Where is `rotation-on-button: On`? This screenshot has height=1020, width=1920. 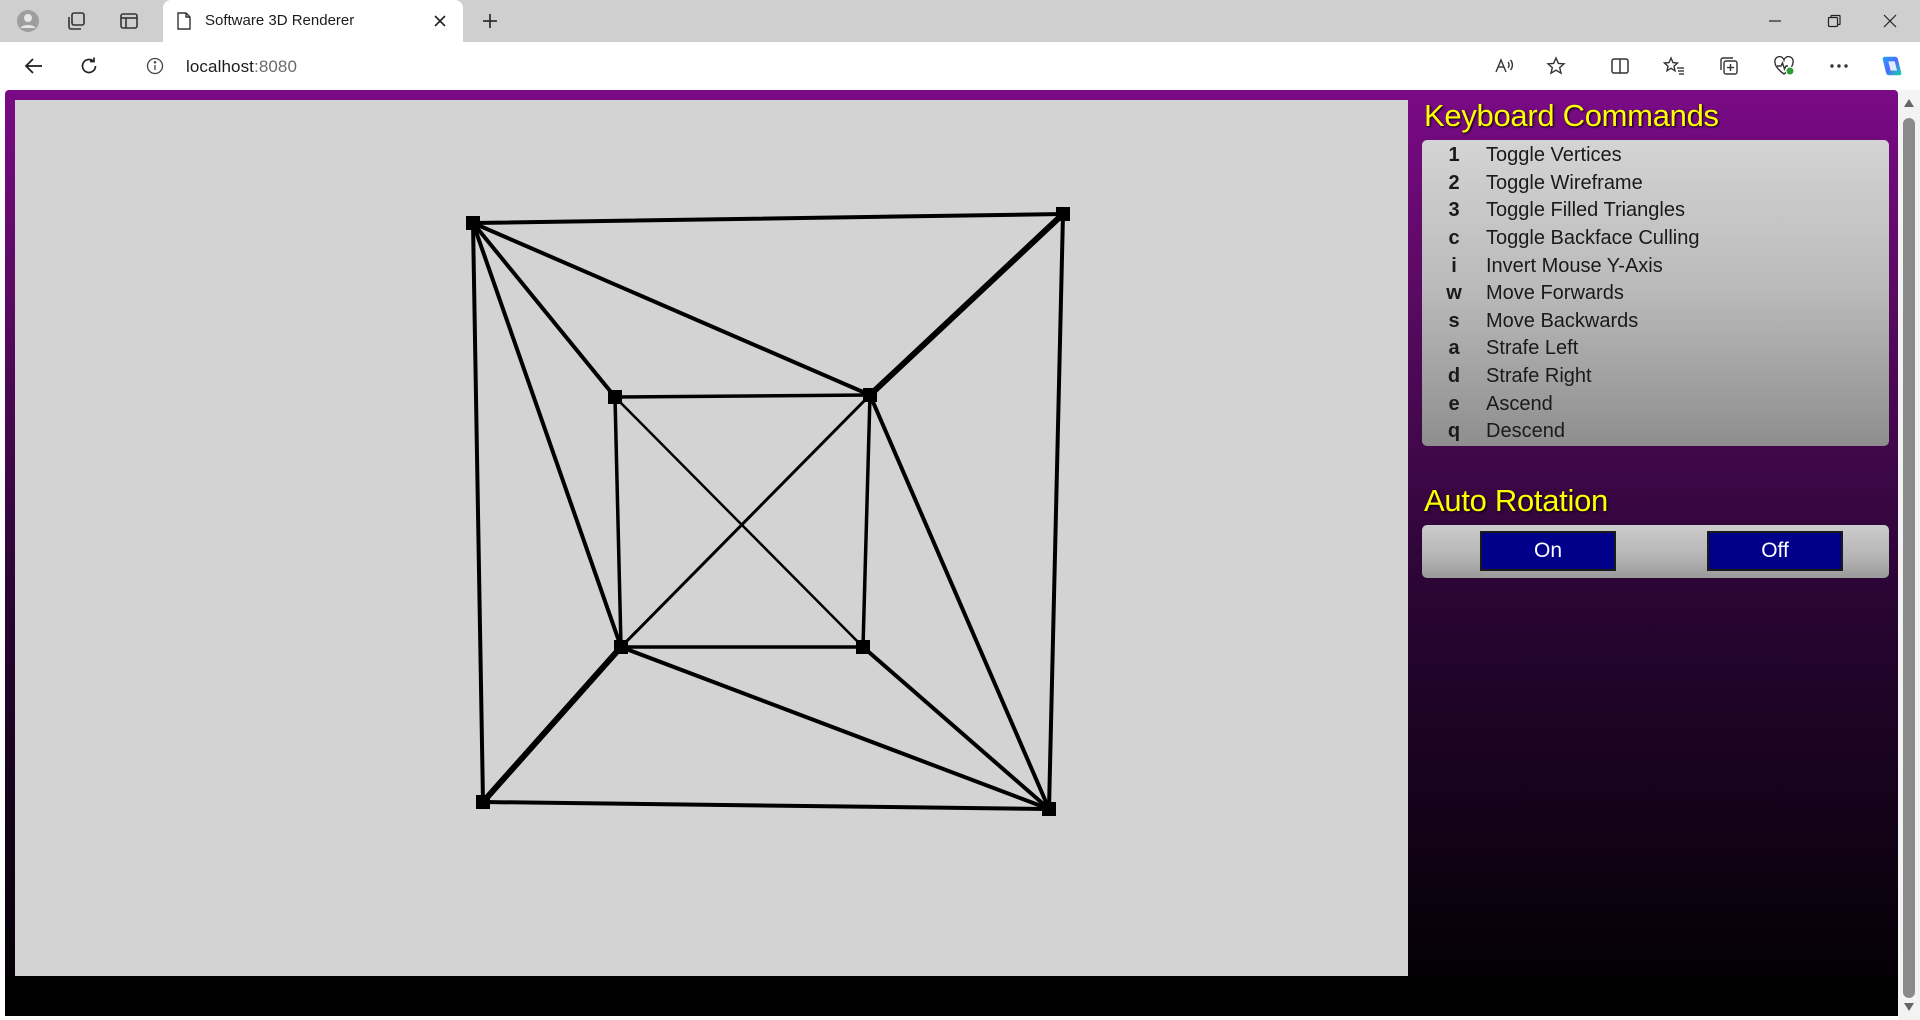
rotation-on-button: On is located at coordinates (1548, 551).